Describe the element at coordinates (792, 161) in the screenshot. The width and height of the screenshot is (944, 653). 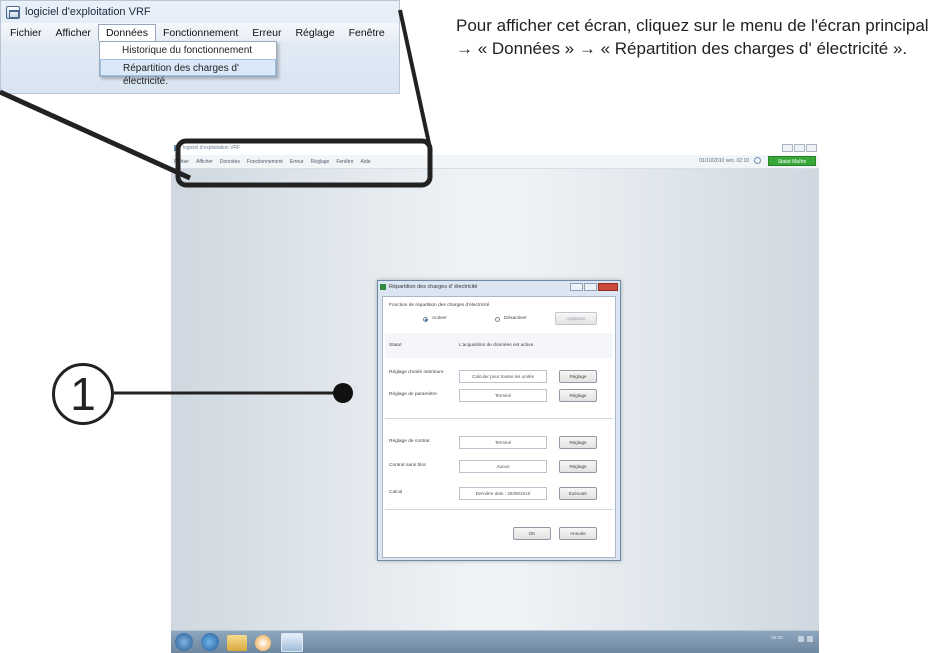
I see `status-master-button: Statut Maître` at that location.